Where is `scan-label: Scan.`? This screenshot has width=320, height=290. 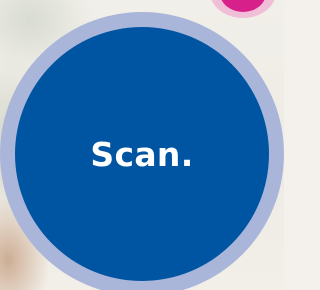 scan-label: Scan. is located at coordinates (142, 154).